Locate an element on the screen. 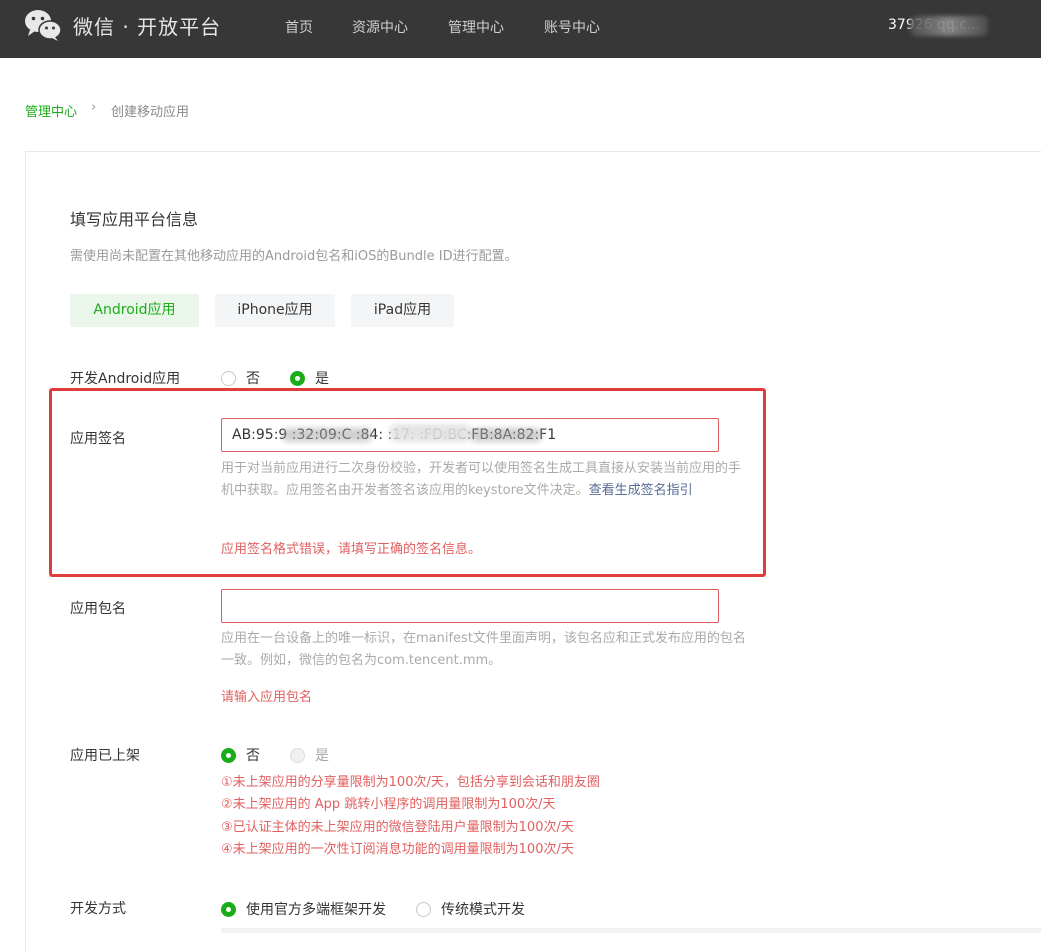  limit-item: ①未上架应用的分享量限制为100次/天，包括分享到会话和朋友圈 is located at coordinates (410, 782).